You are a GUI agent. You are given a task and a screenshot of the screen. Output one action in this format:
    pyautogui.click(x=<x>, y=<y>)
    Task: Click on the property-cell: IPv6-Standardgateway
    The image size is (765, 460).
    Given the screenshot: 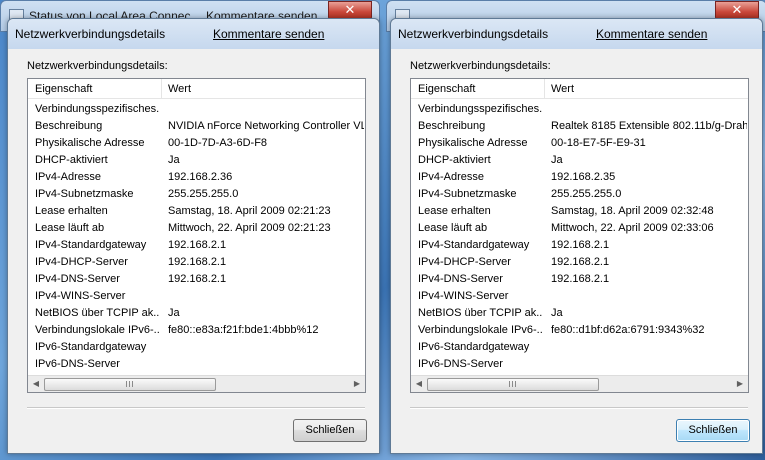 What is the action you would take?
    pyautogui.click(x=91, y=347)
    